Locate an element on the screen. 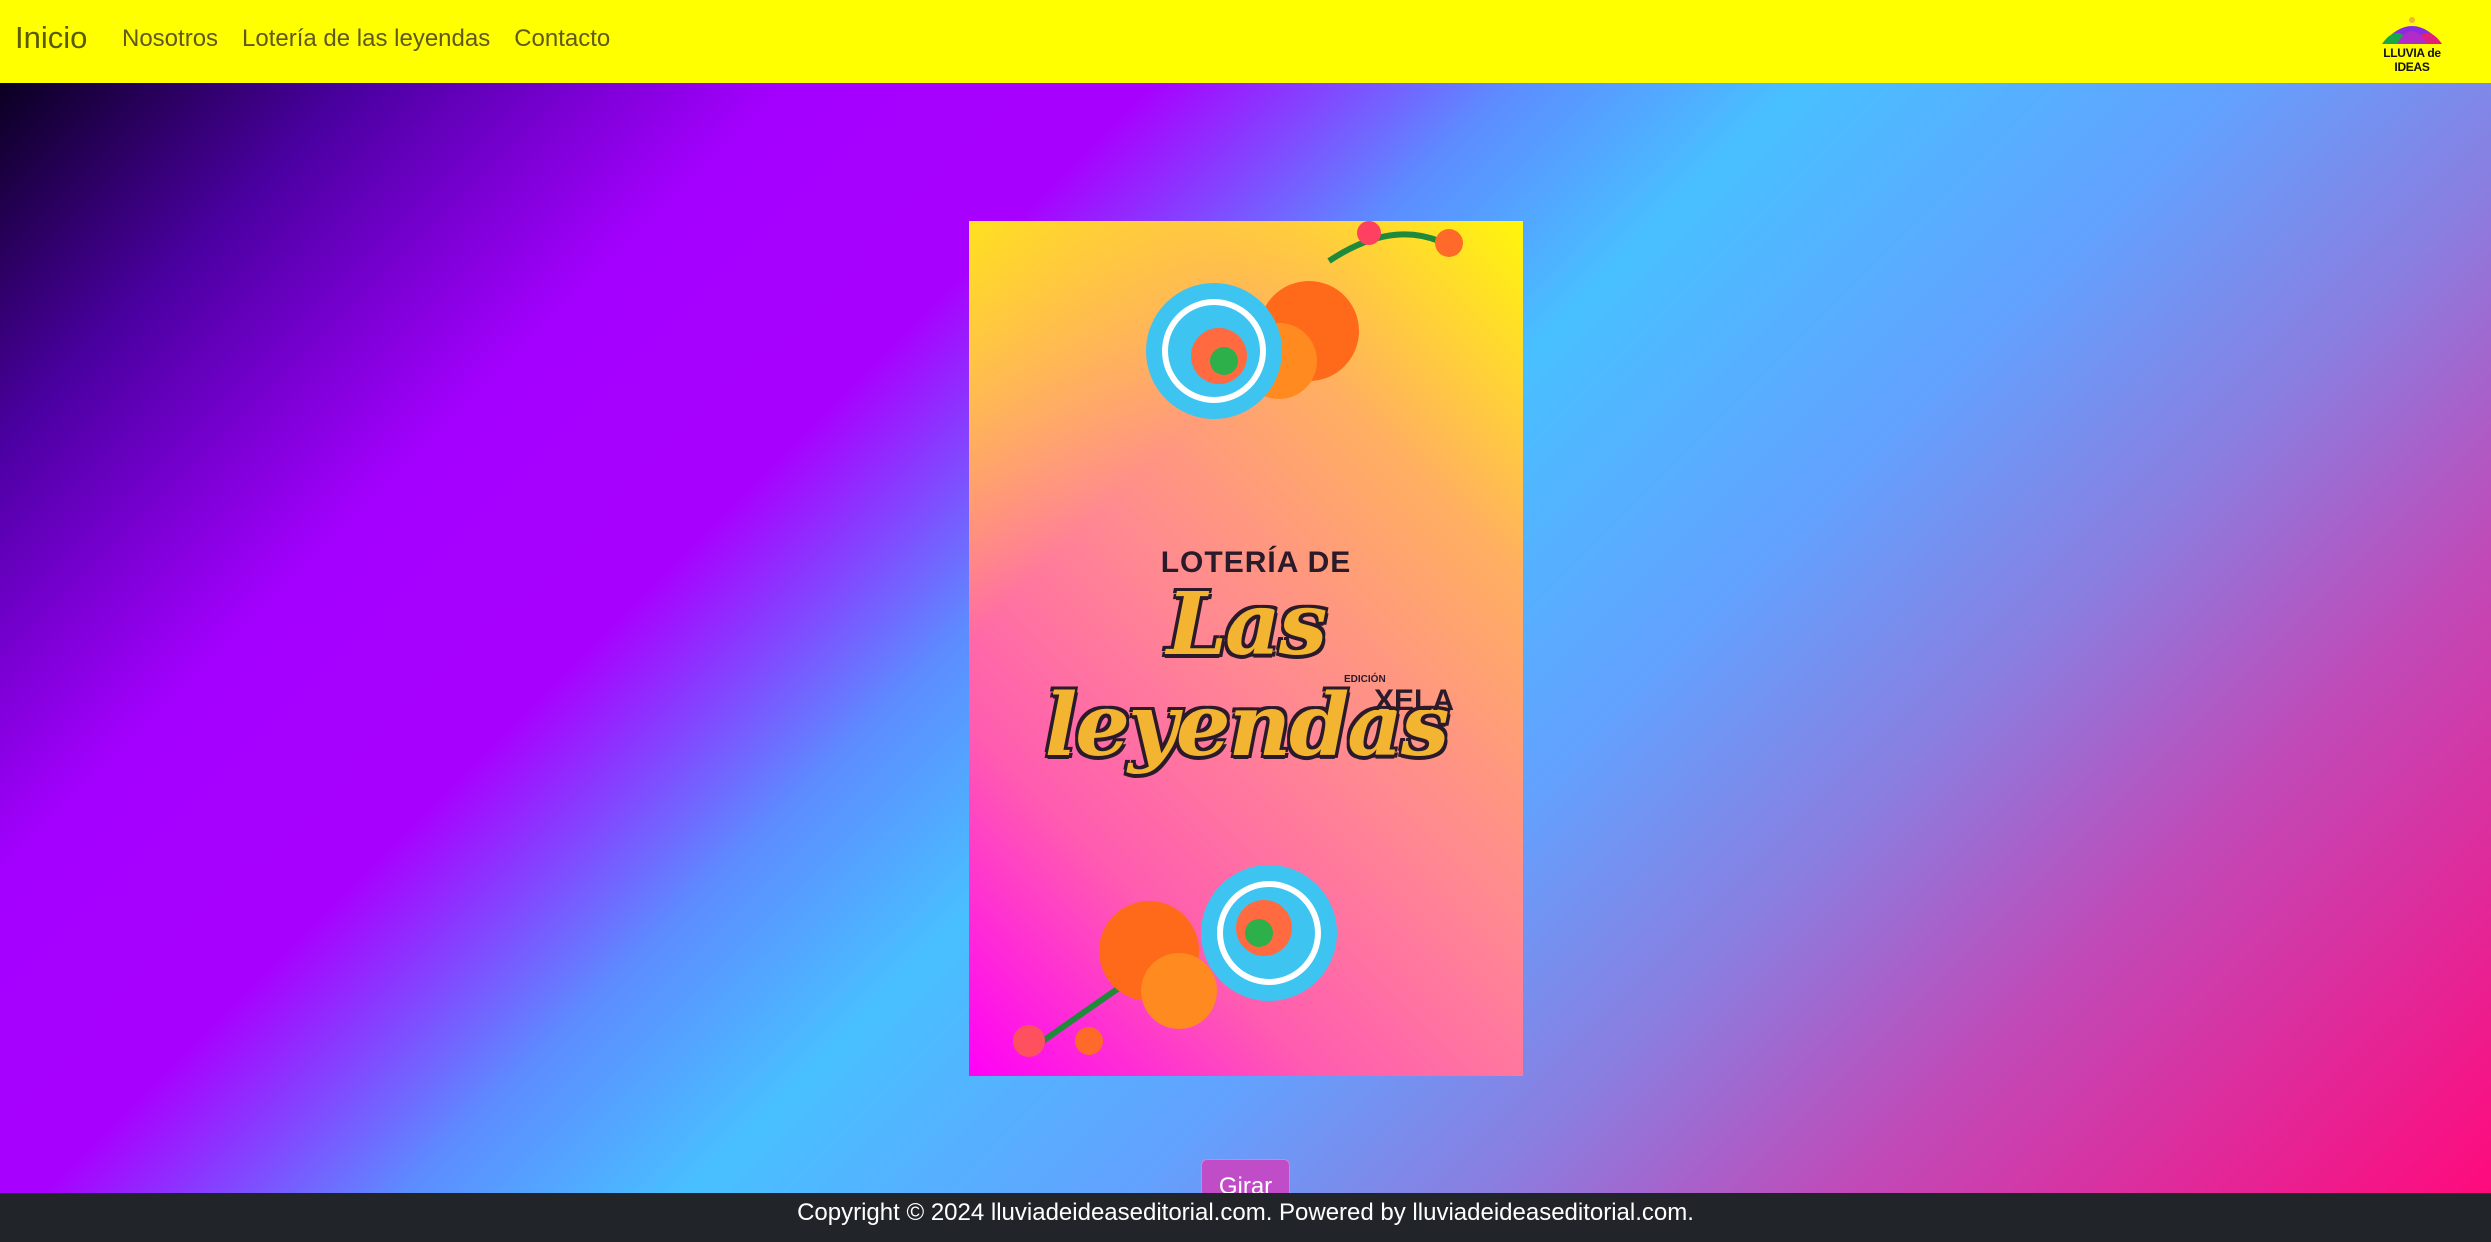  edition-name: XELA is located at coordinates (1414, 700).